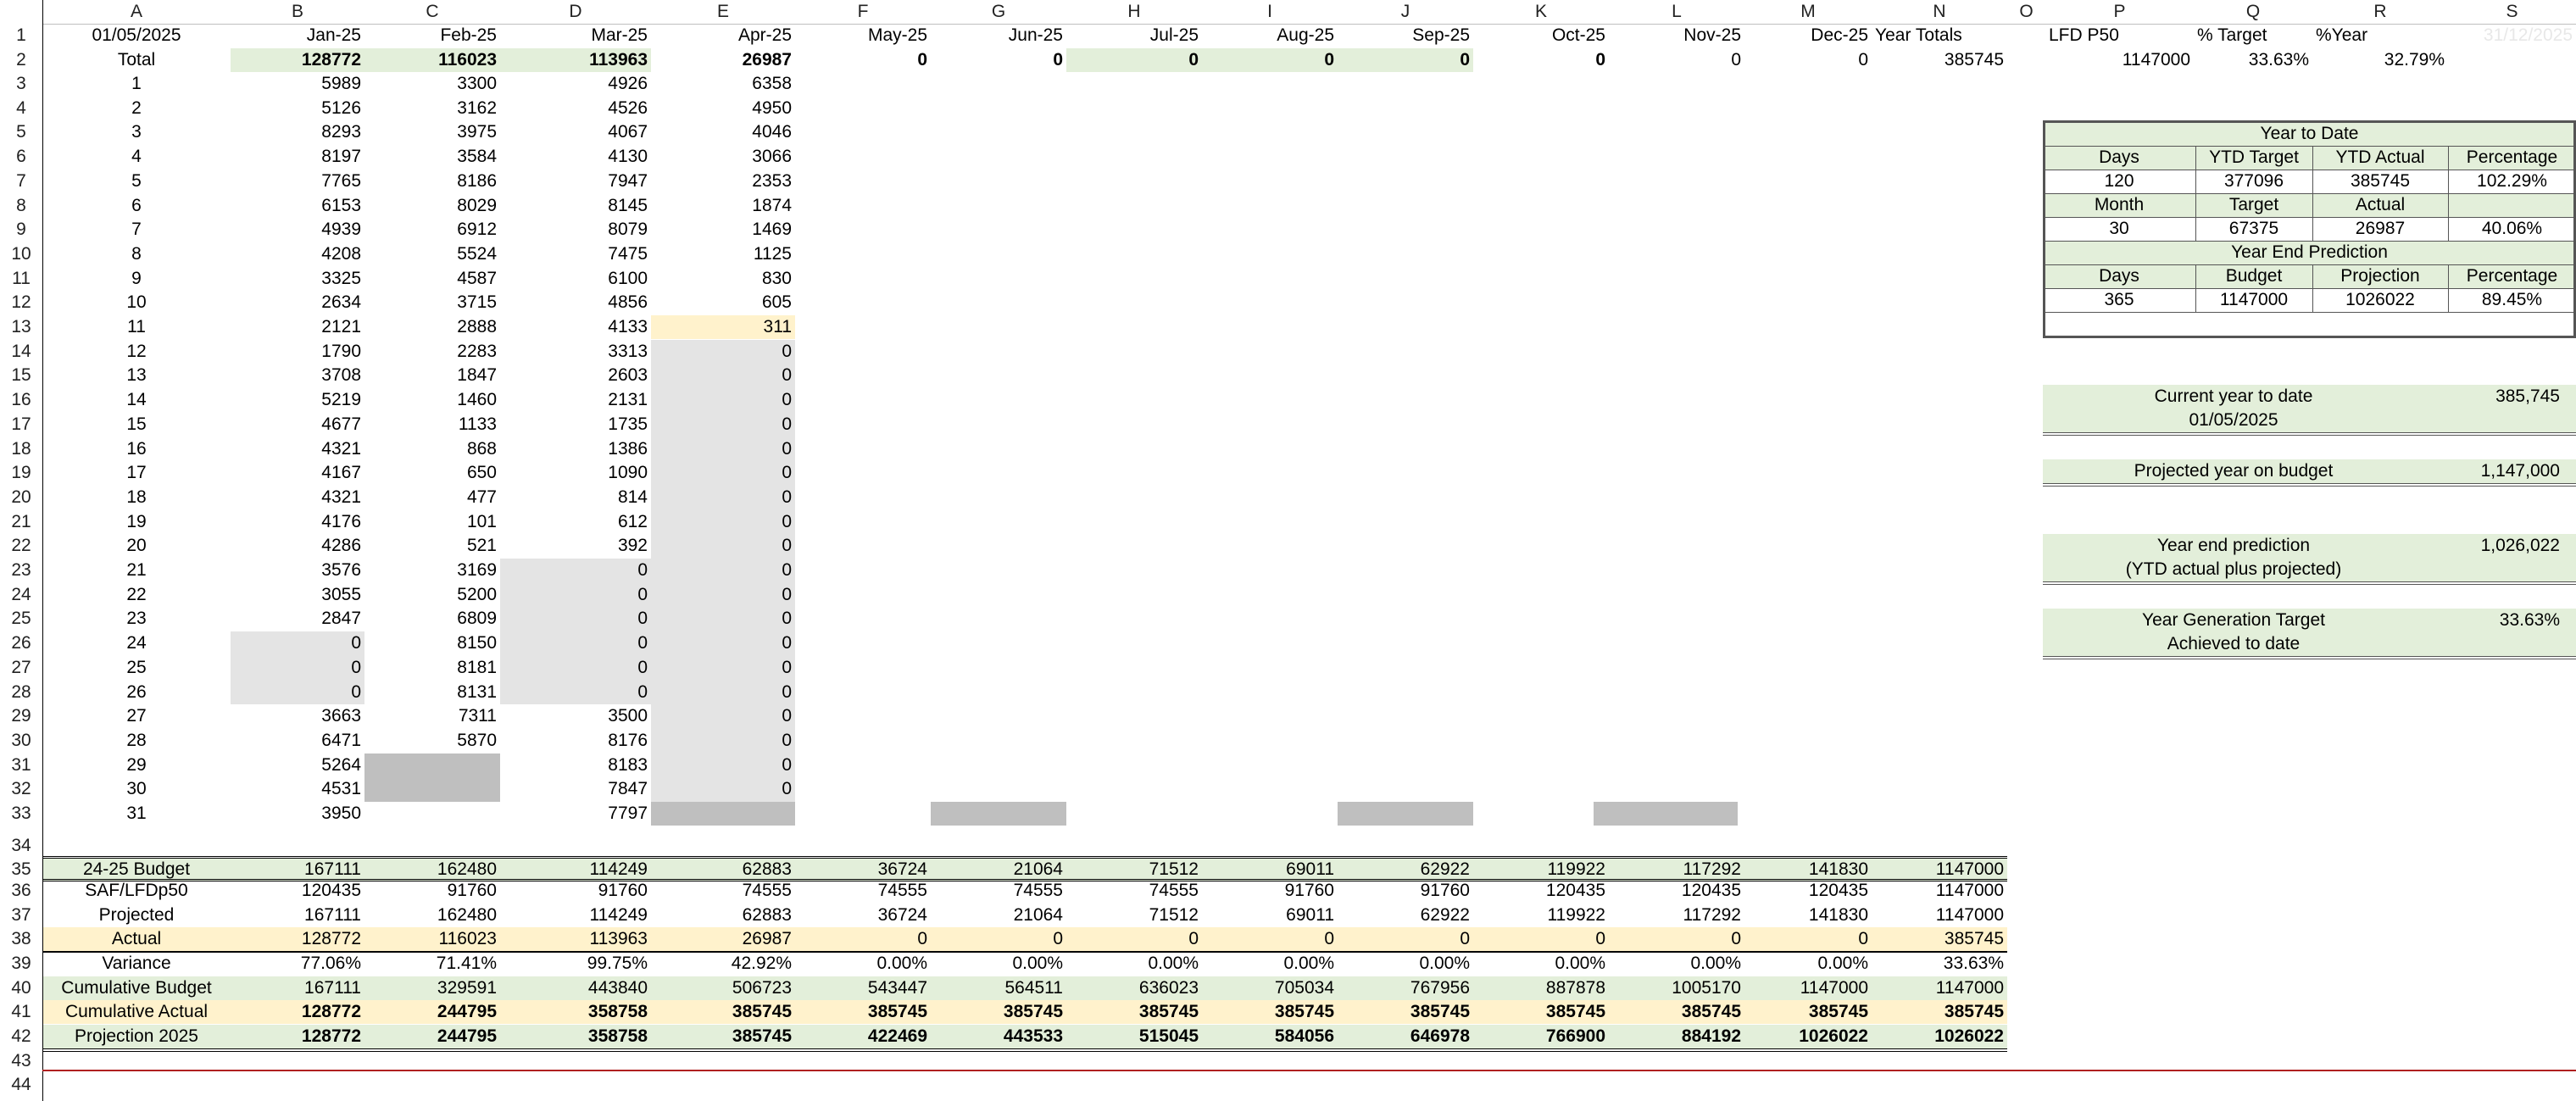 This screenshot has width=2576, height=1101. I want to click on daily-value: 7947, so click(575, 181).